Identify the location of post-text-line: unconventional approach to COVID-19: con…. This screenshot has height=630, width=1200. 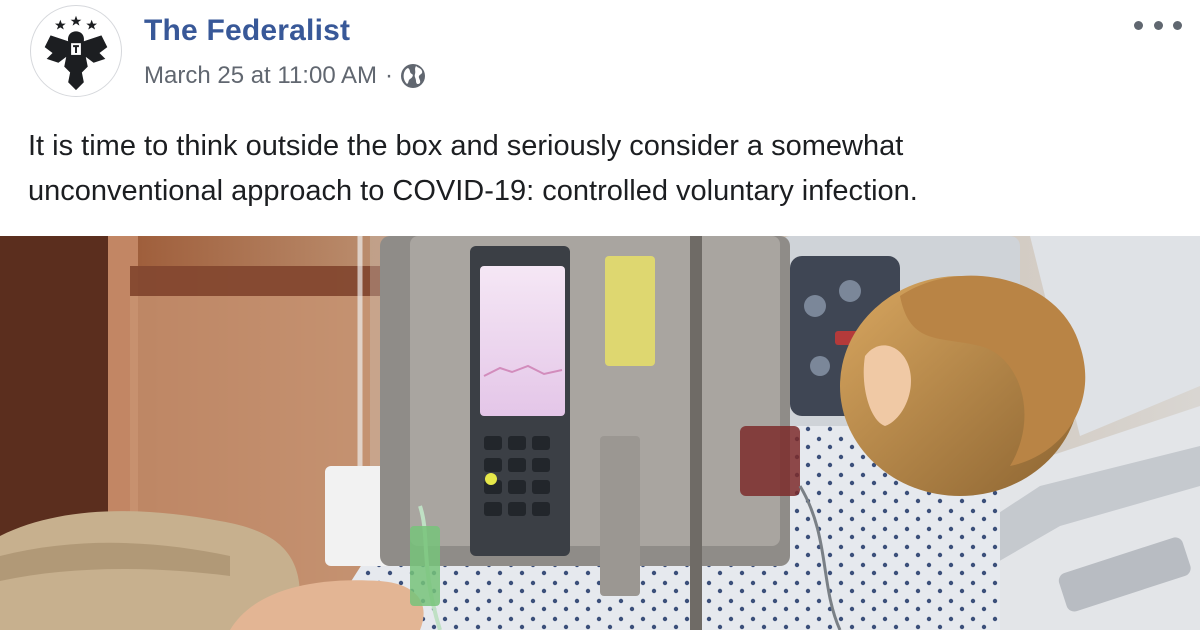
(473, 191).